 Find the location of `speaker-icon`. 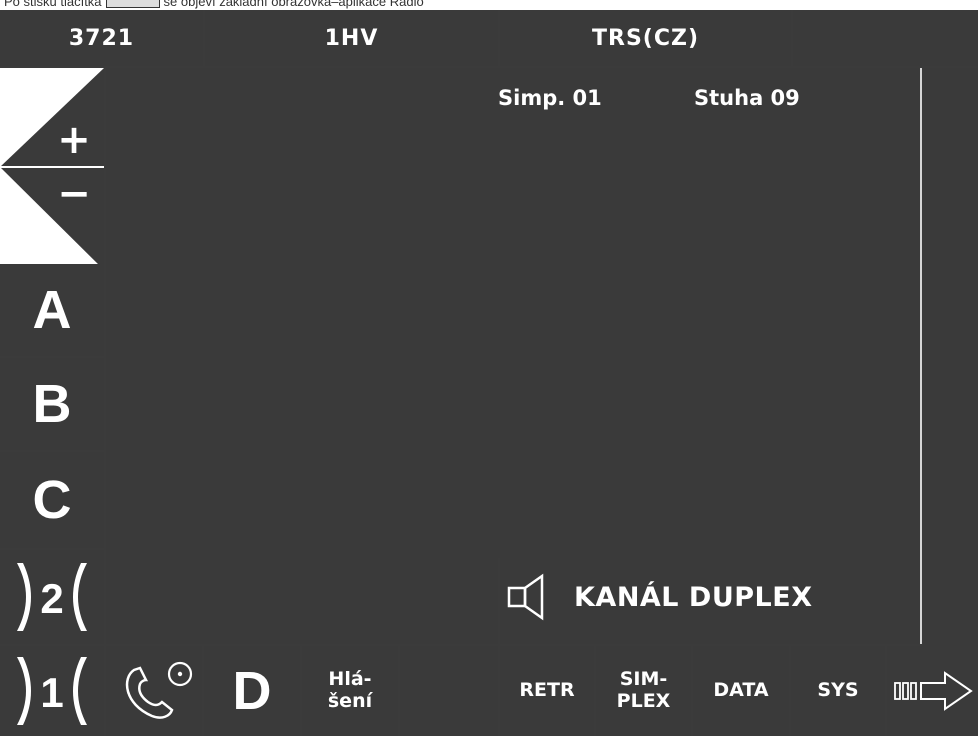

speaker-icon is located at coordinates (525, 597).